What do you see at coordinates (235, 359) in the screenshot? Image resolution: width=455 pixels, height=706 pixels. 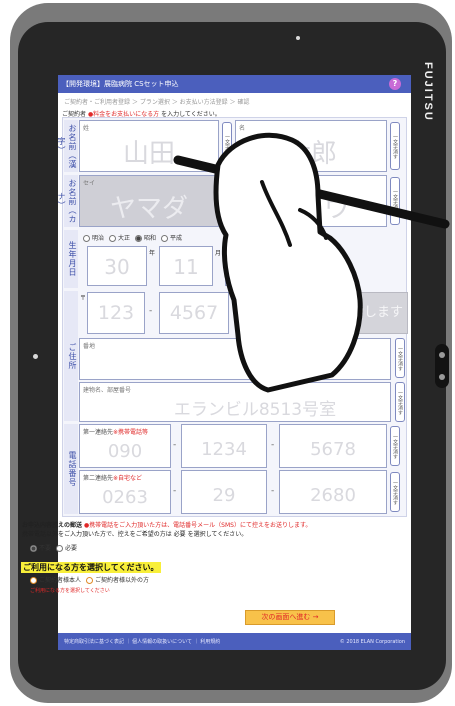 I see `banchi-input: 番地 15-6` at bounding box center [235, 359].